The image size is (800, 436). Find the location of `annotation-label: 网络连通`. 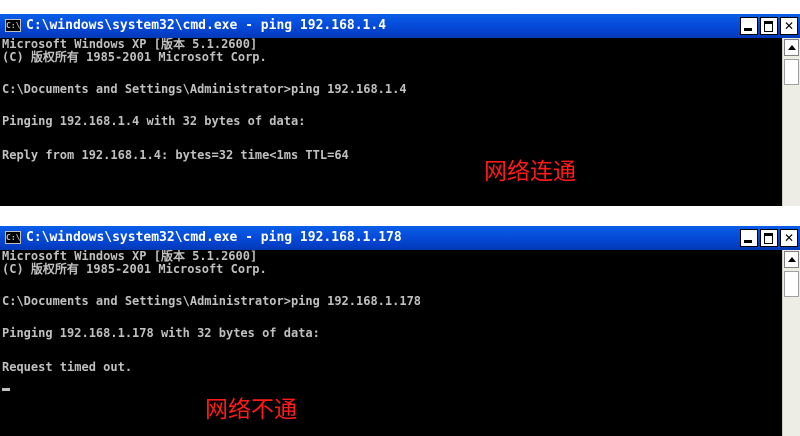

annotation-label: 网络连通 is located at coordinates (530, 172).